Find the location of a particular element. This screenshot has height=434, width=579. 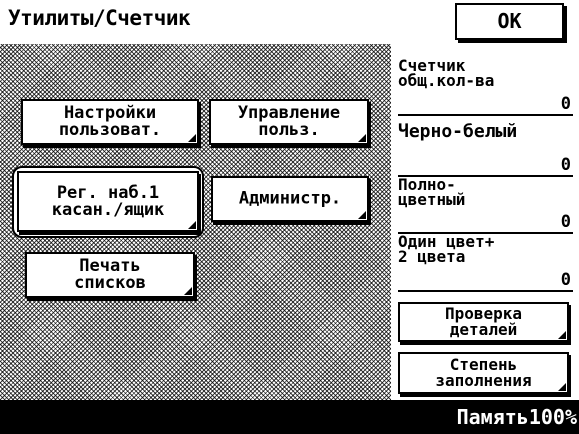

check-details-label: Проверка деталей is located at coordinates (483, 321).